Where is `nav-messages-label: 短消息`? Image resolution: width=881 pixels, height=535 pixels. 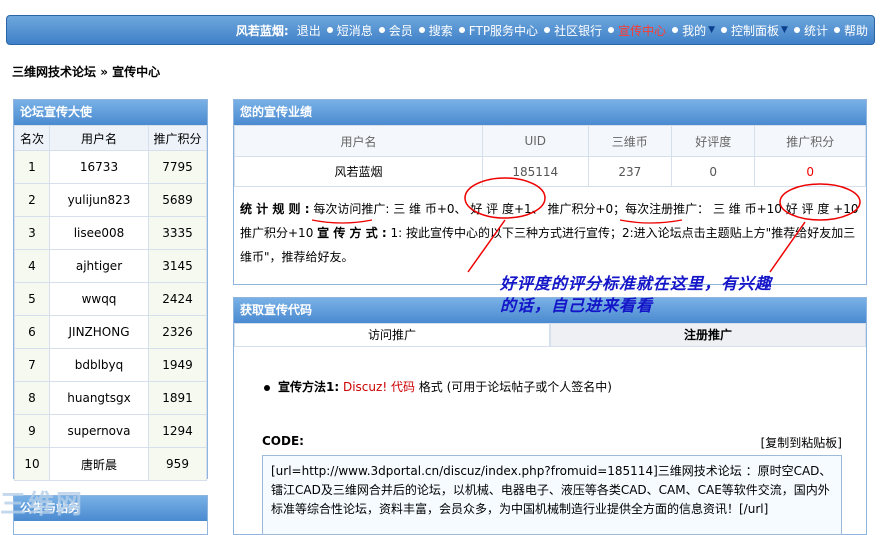 nav-messages-label: 短消息 is located at coordinates (354, 30).